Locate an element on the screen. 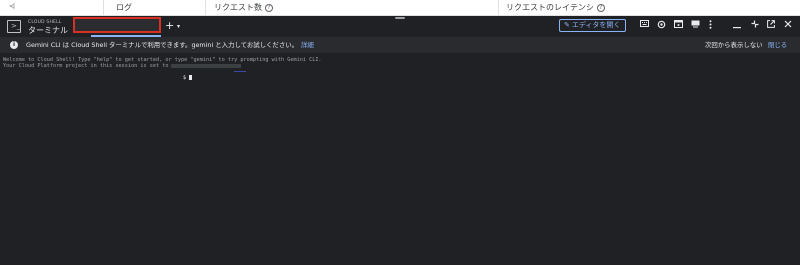 This screenshot has width=800, height=265. resize-handle is located at coordinates (400, 18).